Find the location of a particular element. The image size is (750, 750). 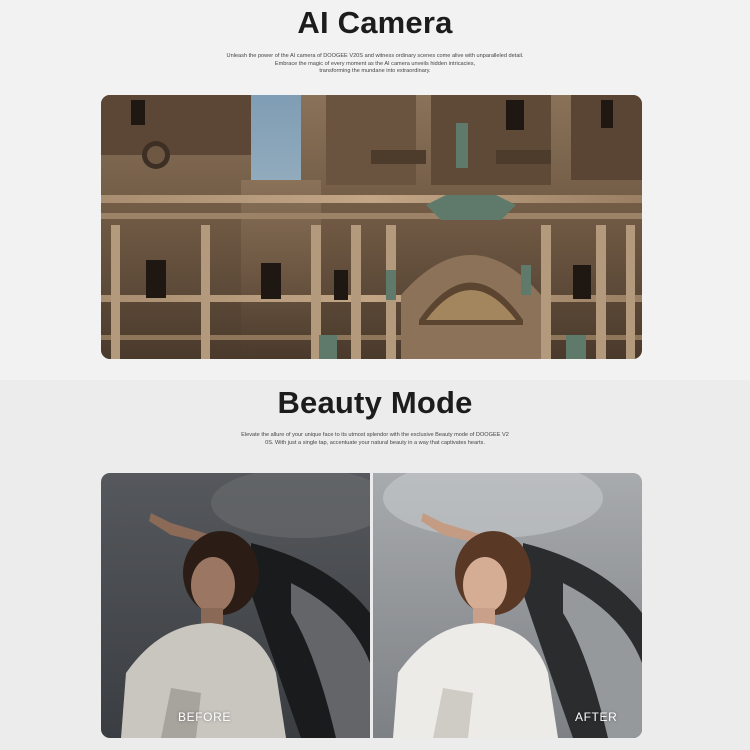

after-photo-panel: AFTER is located at coordinates (507, 605).